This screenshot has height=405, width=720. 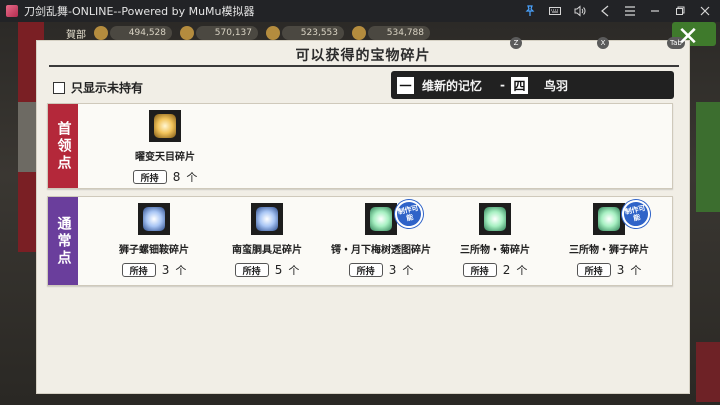 What do you see at coordinates (405, 85) in the screenshot?
I see `era-number-box: 一` at bounding box center [405, 85].